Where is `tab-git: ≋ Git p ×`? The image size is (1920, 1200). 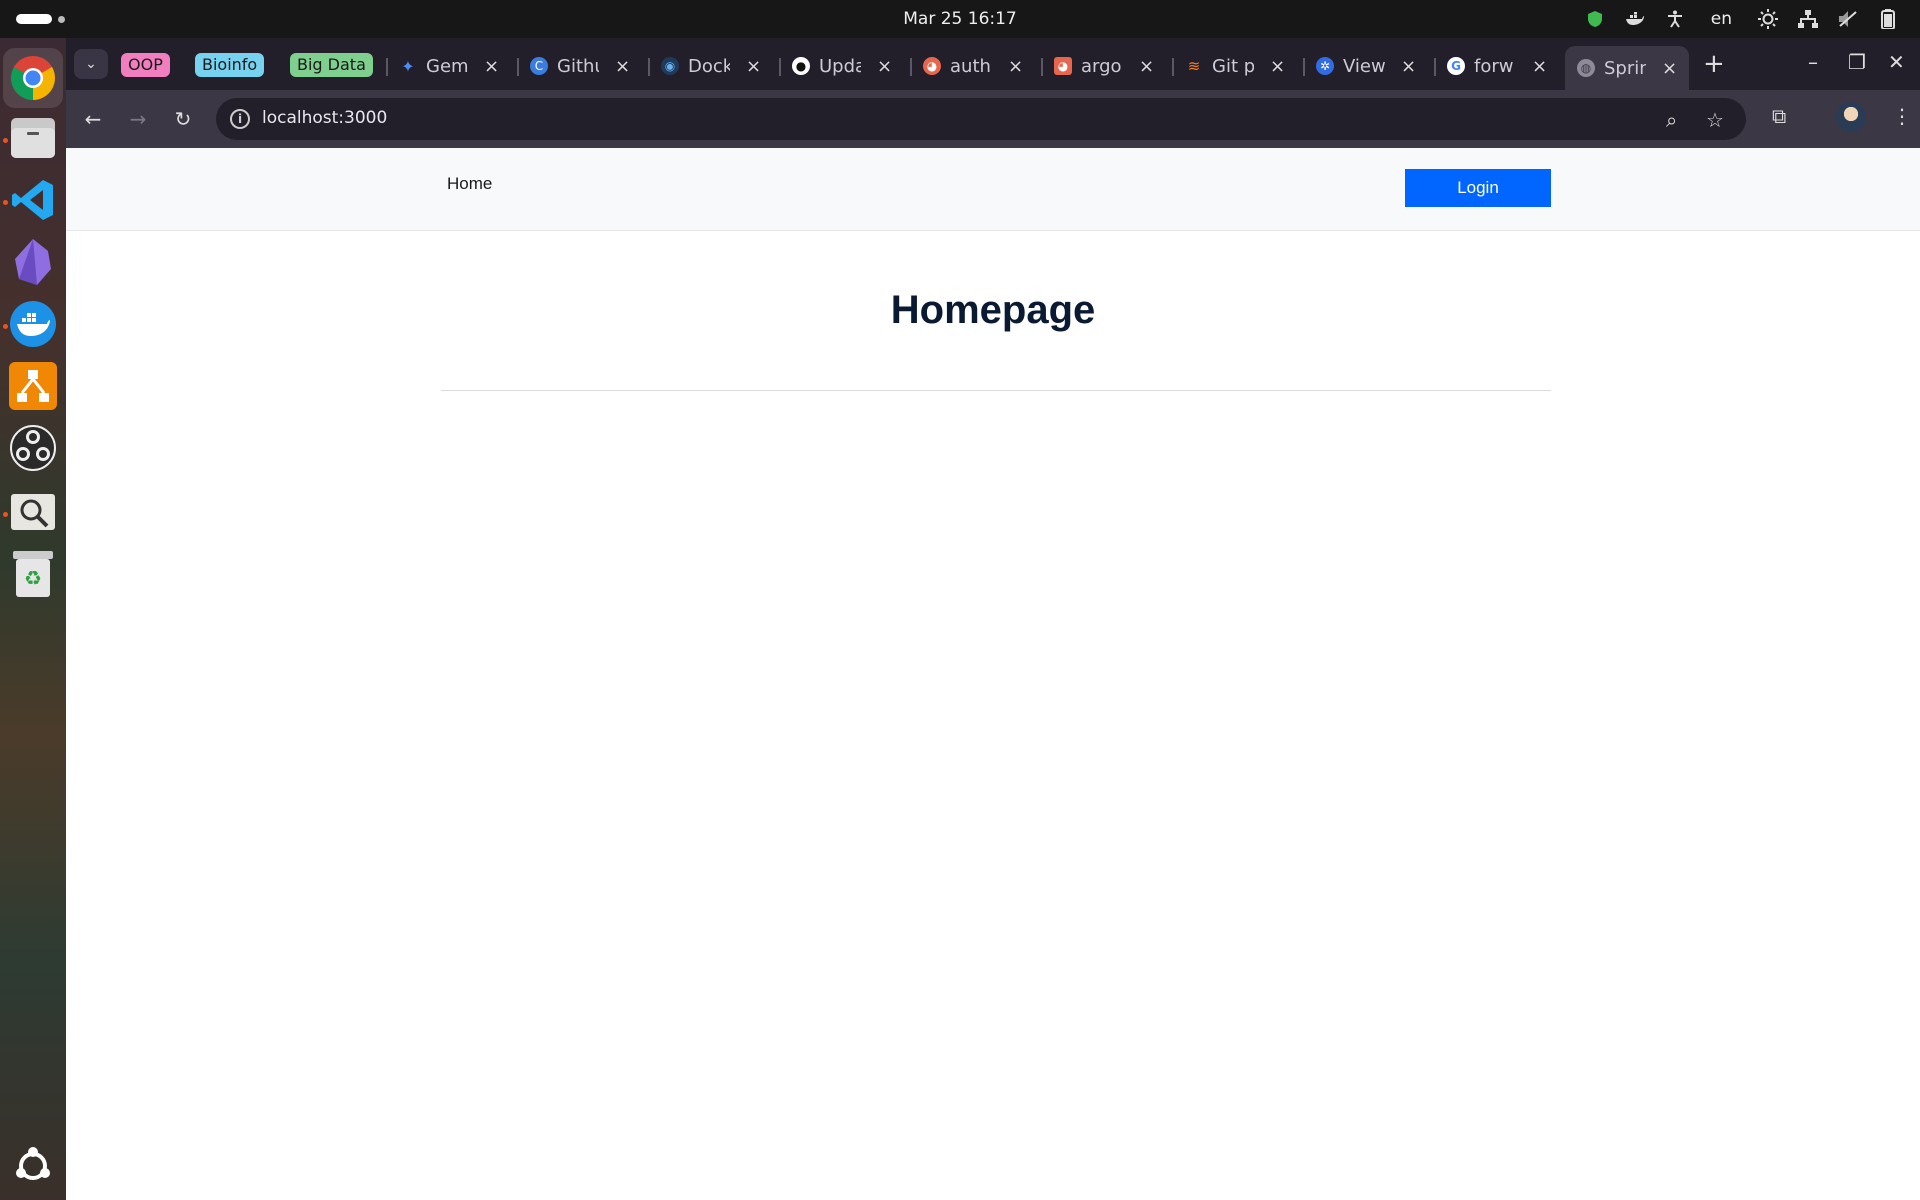
tab-git: ≋ Git p × is located at coordinates (1235, 66).